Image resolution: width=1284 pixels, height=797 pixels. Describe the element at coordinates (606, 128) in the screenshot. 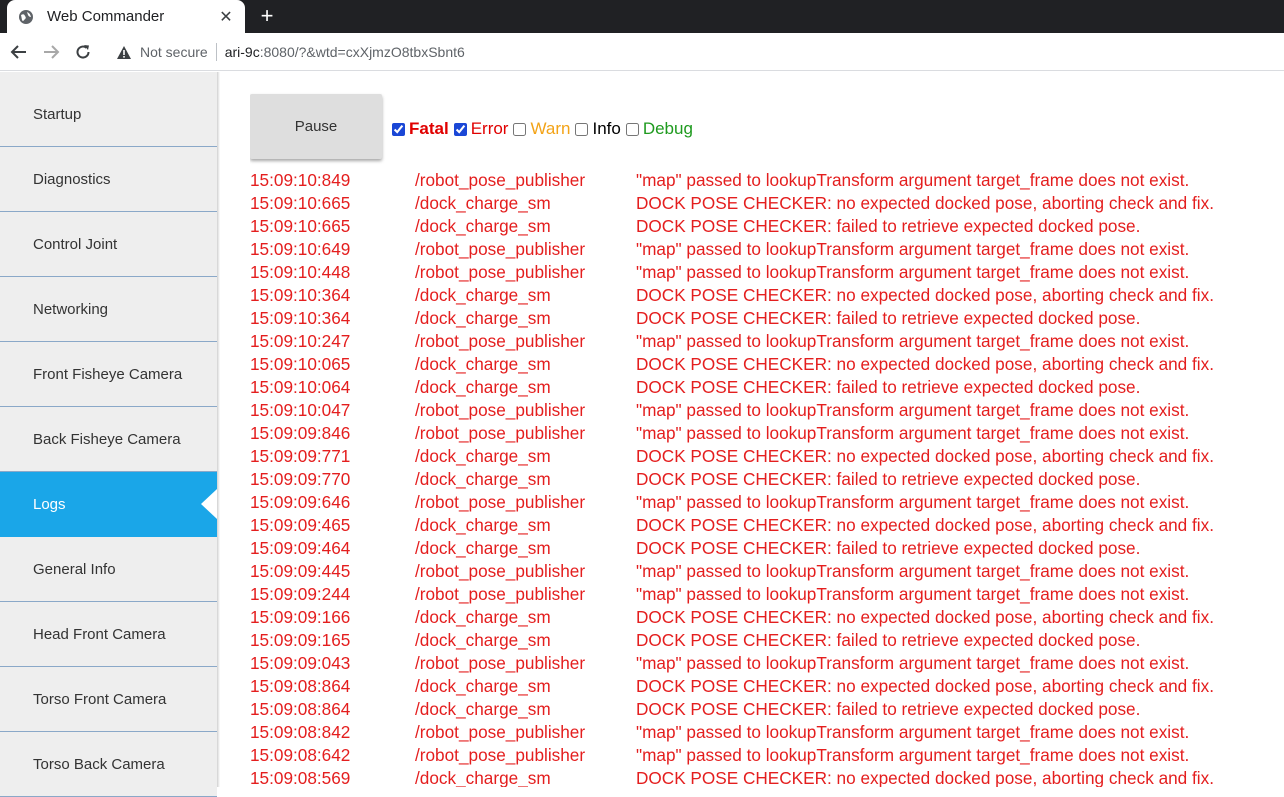

I see `filter-label: Info` at that location.